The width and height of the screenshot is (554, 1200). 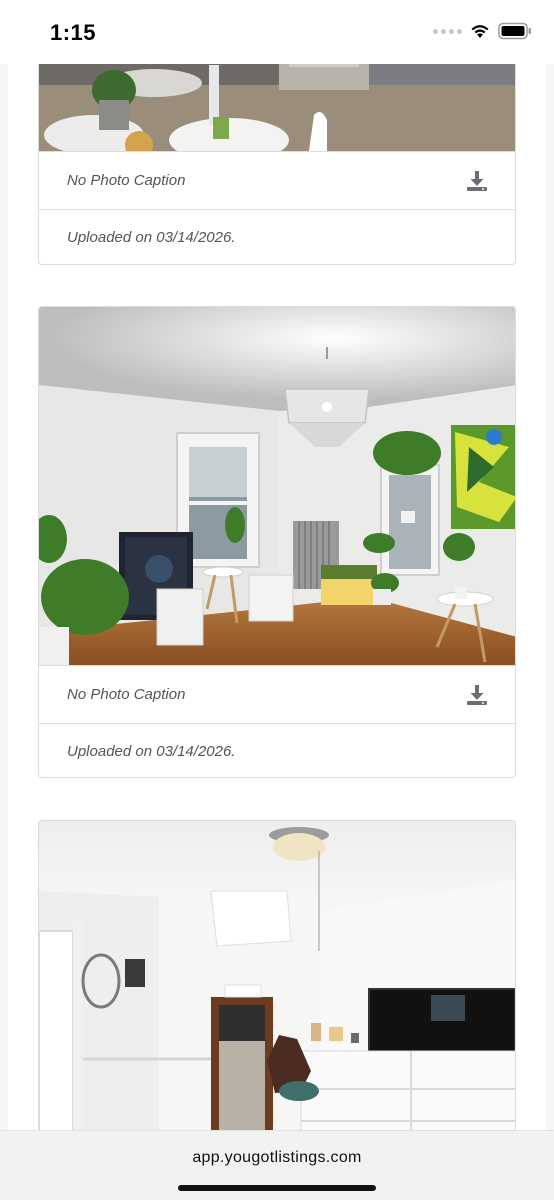 What do you see at coordinates (277, 1188) in the screenshot?
I see `home-indicator` at bounding box center [277, 1188].